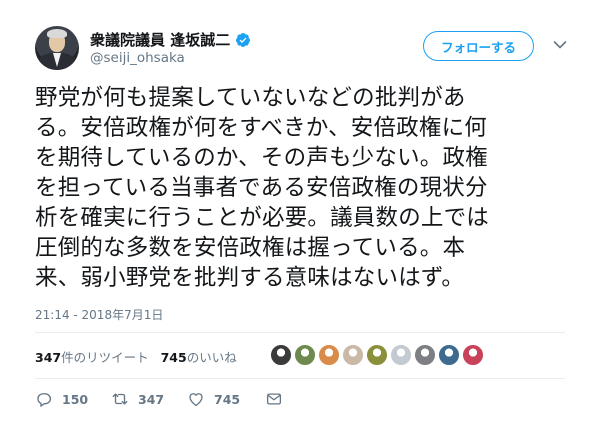 This screenshot has height=432, width=600. I want to click on liker-avatars, so click(377, 355).